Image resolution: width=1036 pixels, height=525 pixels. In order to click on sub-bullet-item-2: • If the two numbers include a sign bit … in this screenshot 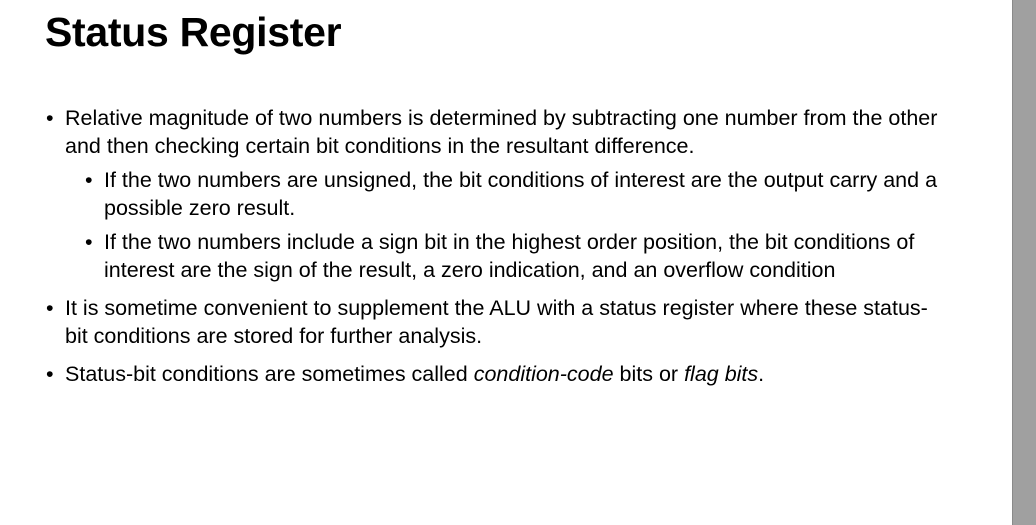, I will do `click(515, 256)`.